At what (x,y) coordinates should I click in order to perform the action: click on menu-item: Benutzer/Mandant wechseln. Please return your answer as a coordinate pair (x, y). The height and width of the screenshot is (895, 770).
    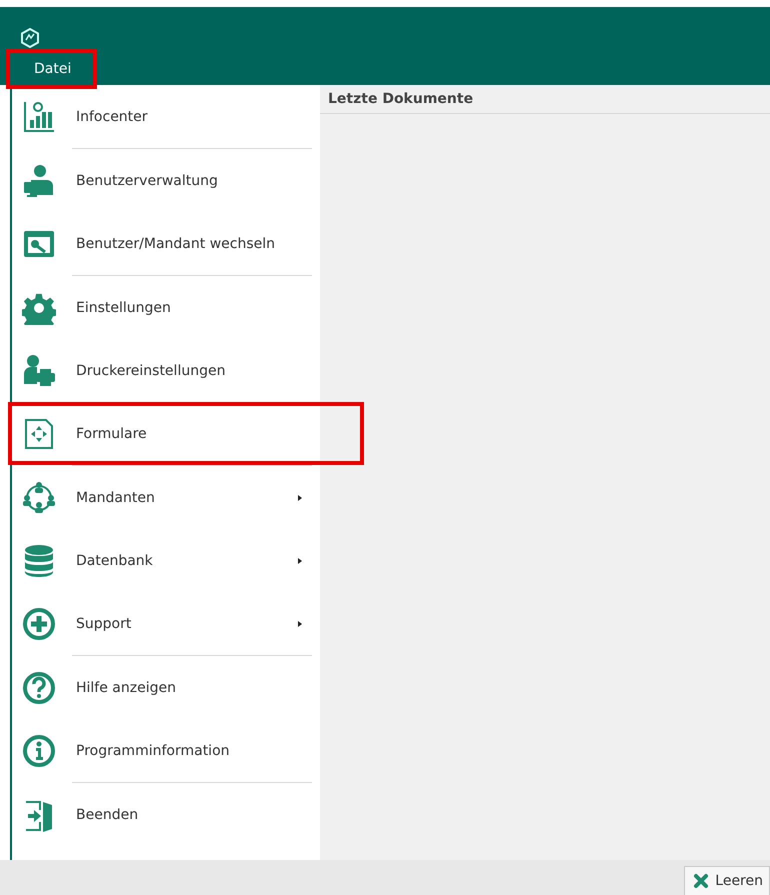
    Looking at the image, I should click on (166, 243).